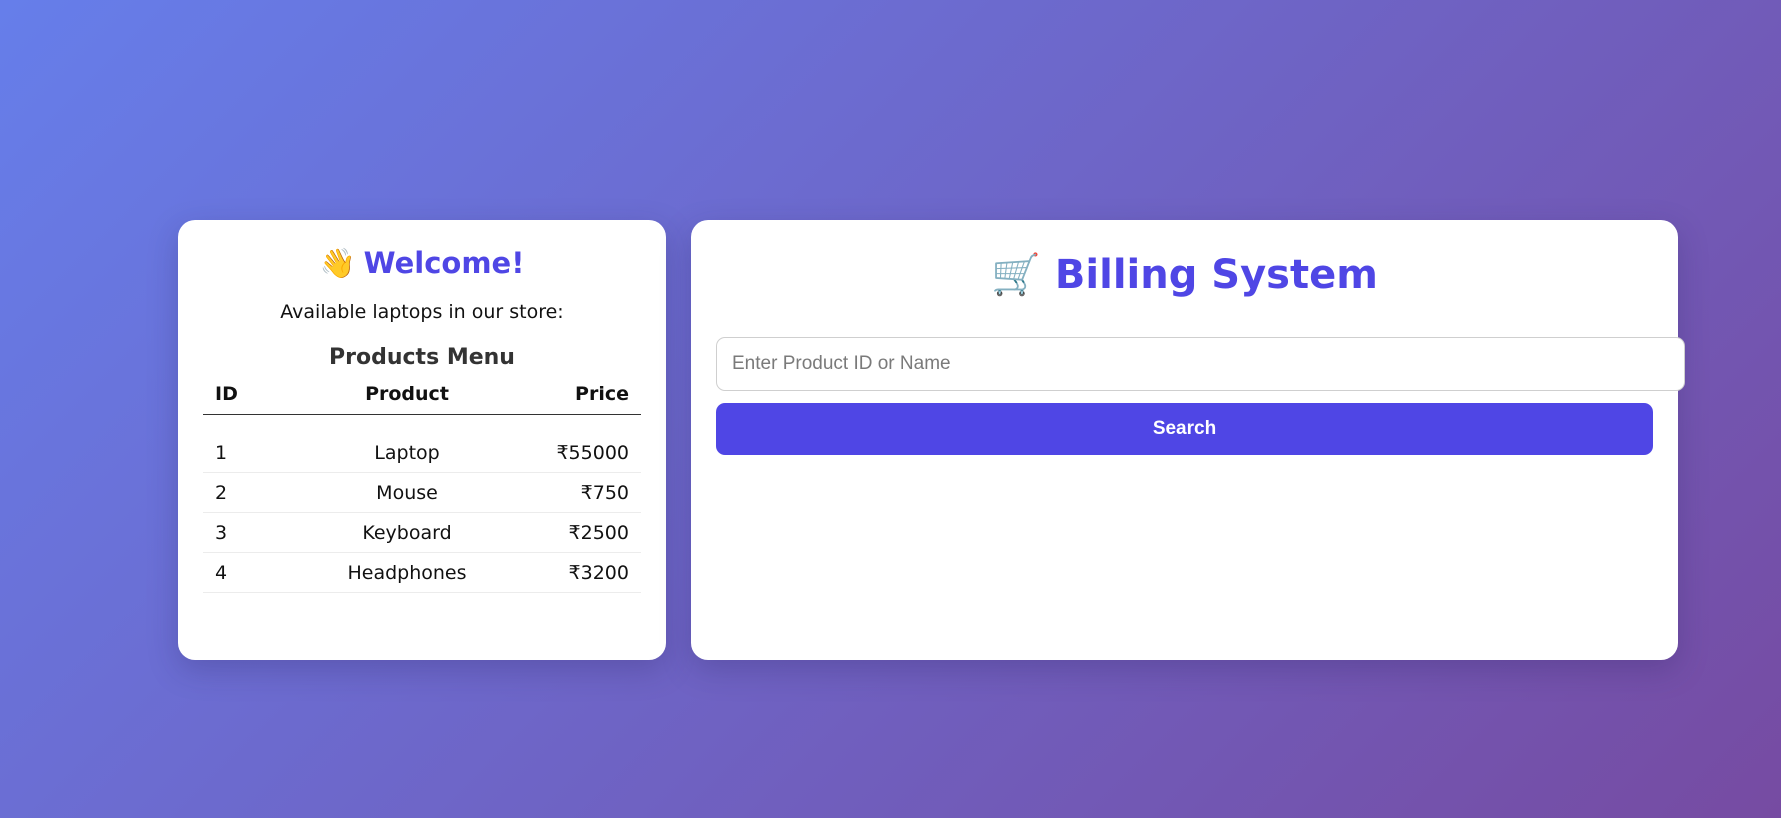  Describe the element at coordinates (422, 357) in the screenshot. I see `products-menu-title: Products Menu` at that location.